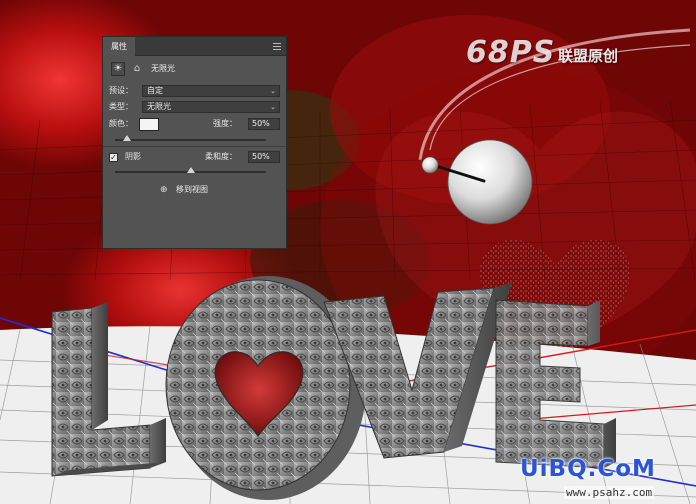 This screenshot has height=504, width=696. What do you see at coordinates (277, 46) in the screenshot?
I see `panel-menu-icon` at bounding box center [277, 46].